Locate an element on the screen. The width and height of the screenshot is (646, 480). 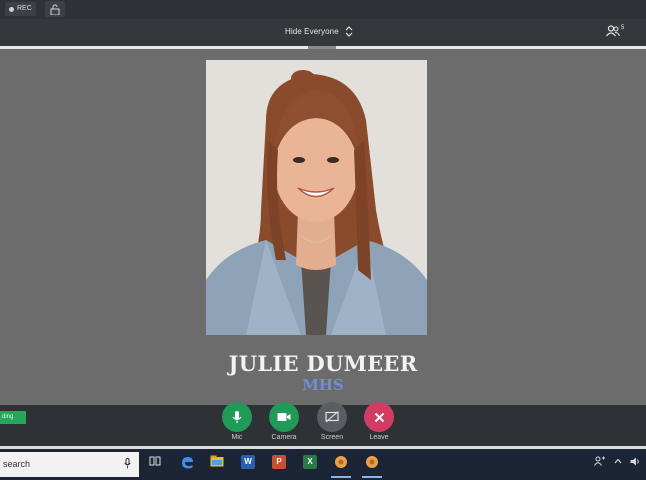
record-label: REC is located at coordinates (24, 8).